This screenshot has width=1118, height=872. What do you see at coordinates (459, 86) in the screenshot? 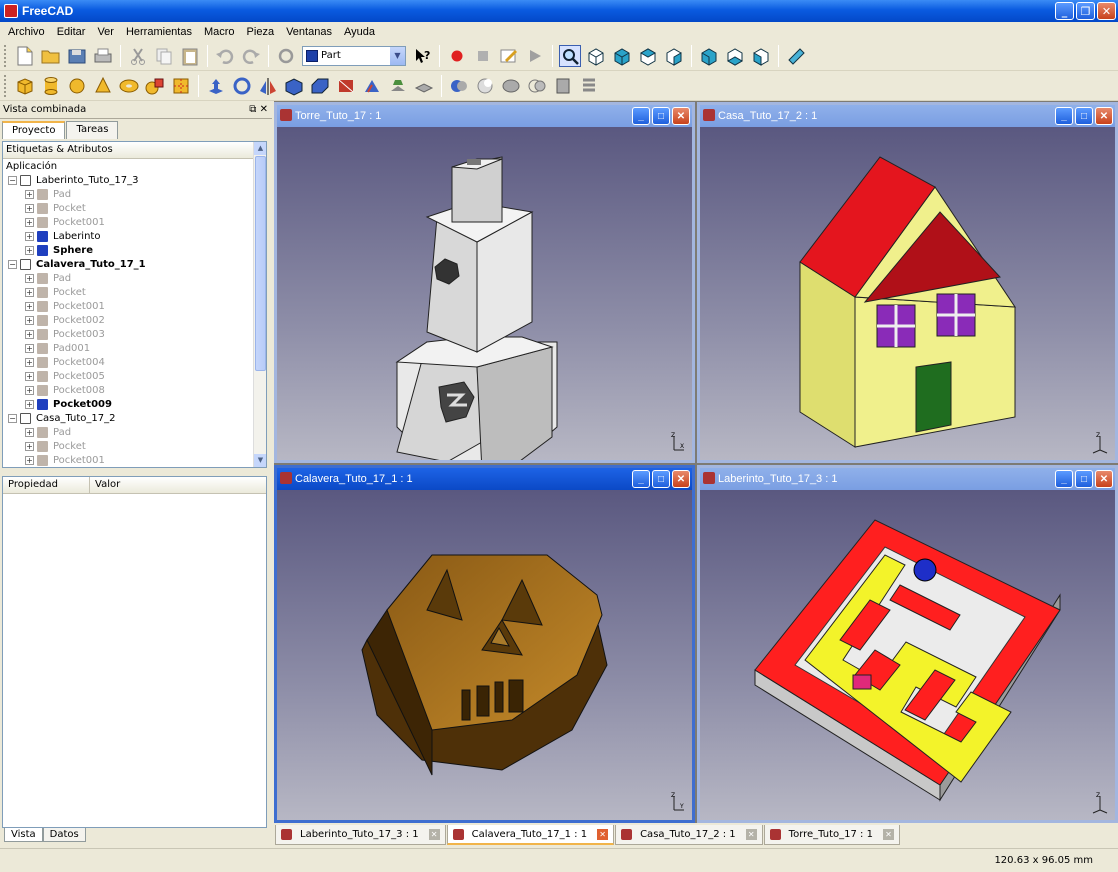
I see `boolean-icon` at bounding box center [459, 86].